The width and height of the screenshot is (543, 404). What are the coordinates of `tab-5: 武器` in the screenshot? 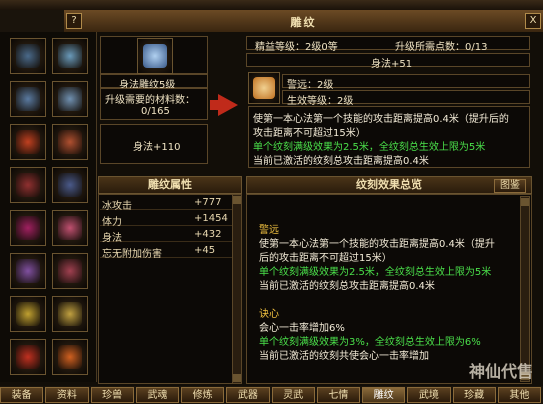 It's located at (248, 395).